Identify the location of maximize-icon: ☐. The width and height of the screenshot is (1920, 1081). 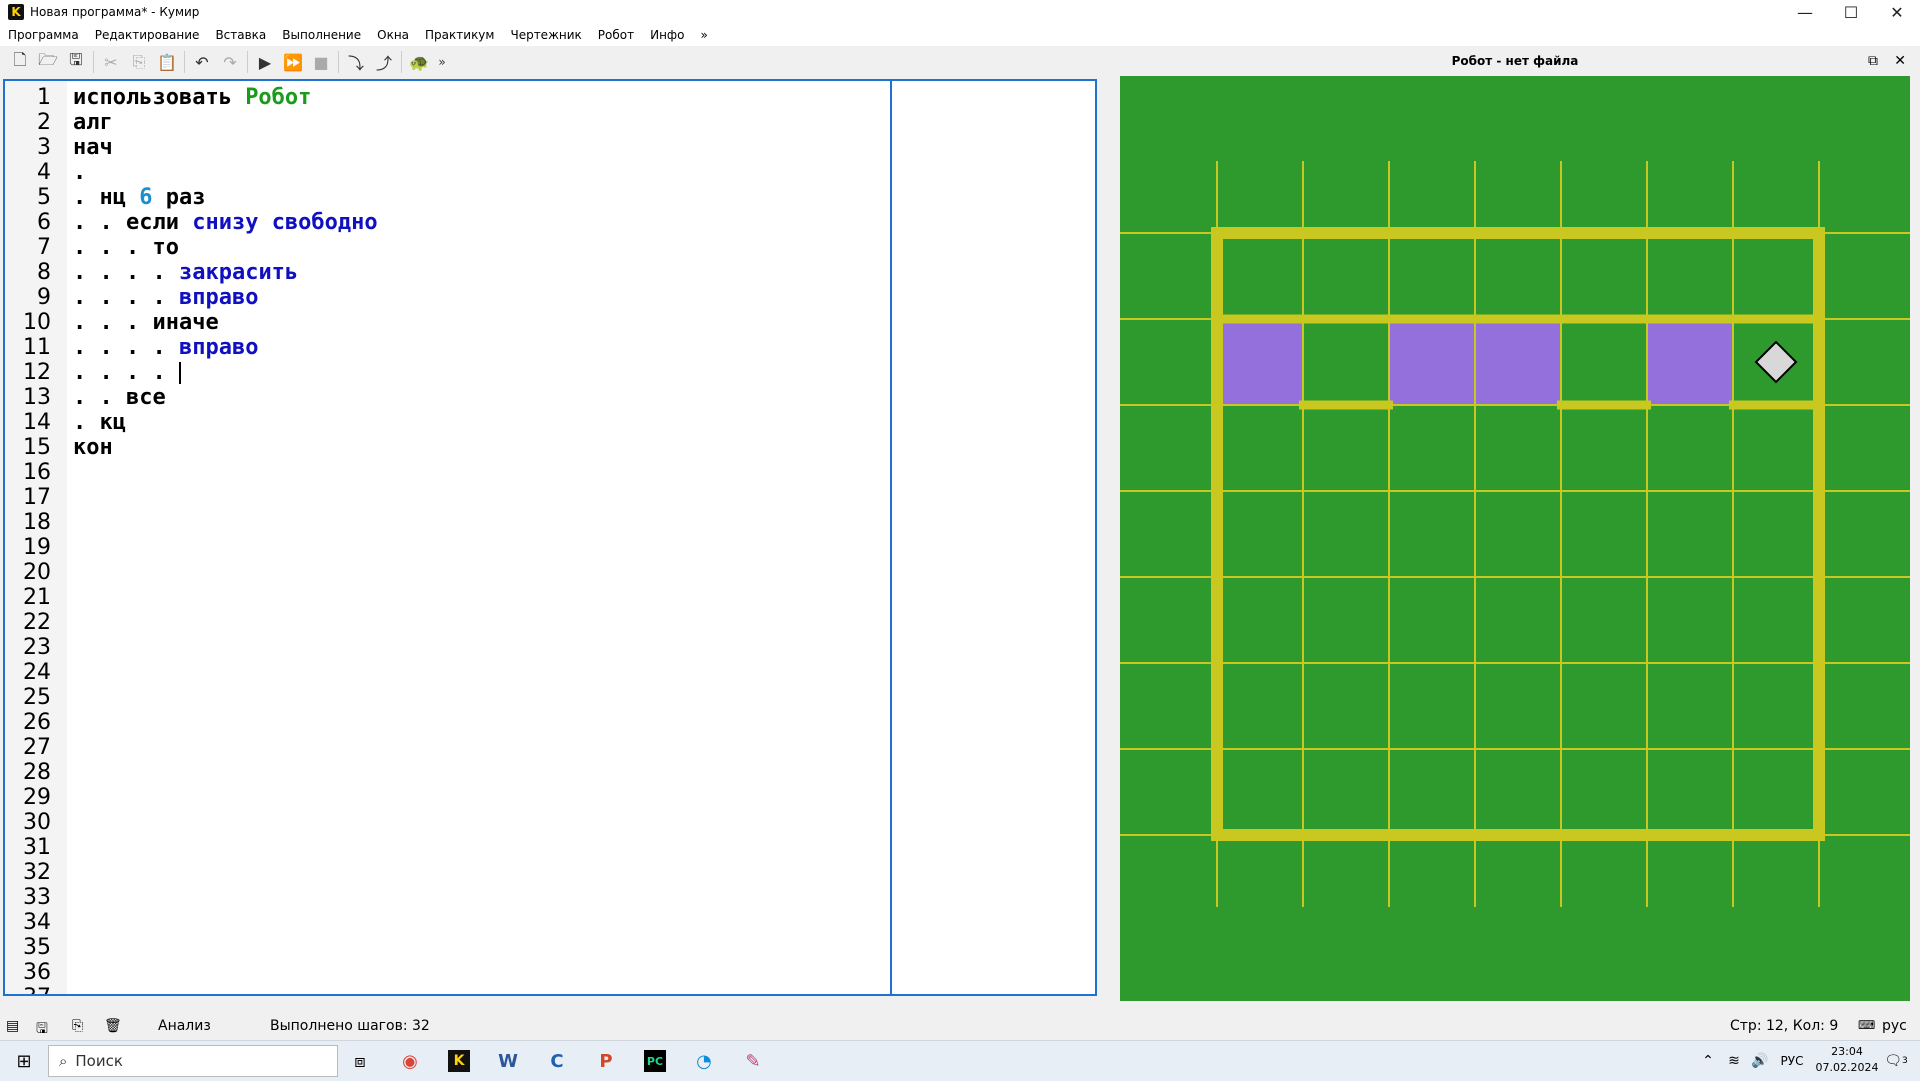
(1851, 12).